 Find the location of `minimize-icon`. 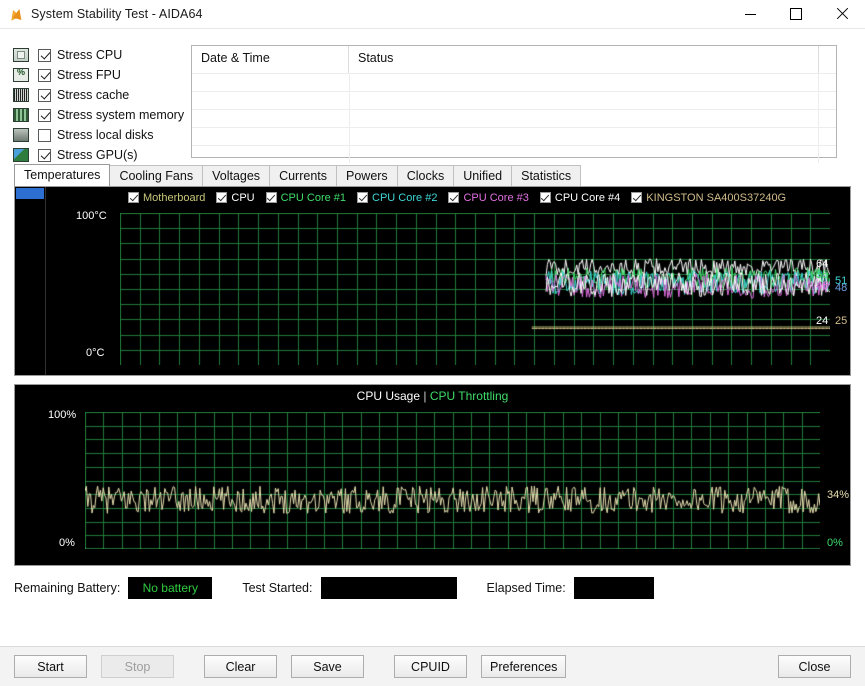

minimize-icon is located at coordinates (750, 14).